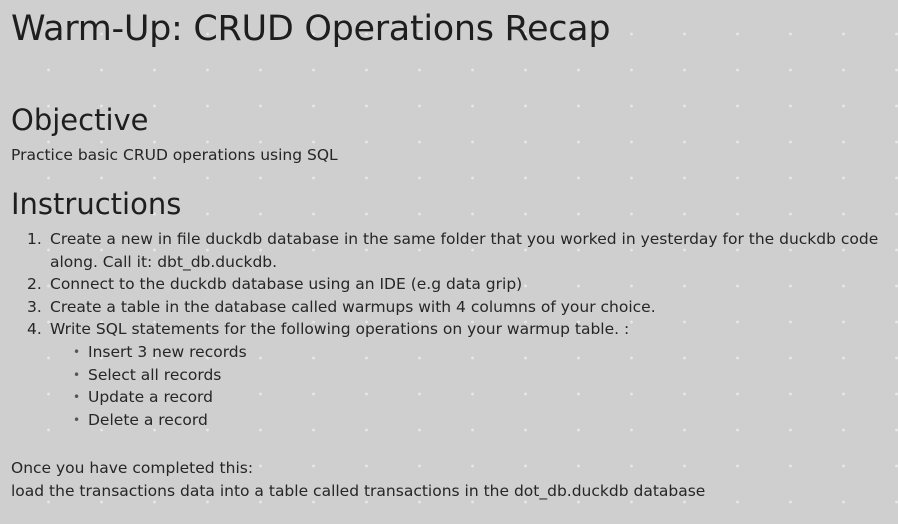  I want to click on footer-line-1: Once you have completed this:, so click(132, 468).